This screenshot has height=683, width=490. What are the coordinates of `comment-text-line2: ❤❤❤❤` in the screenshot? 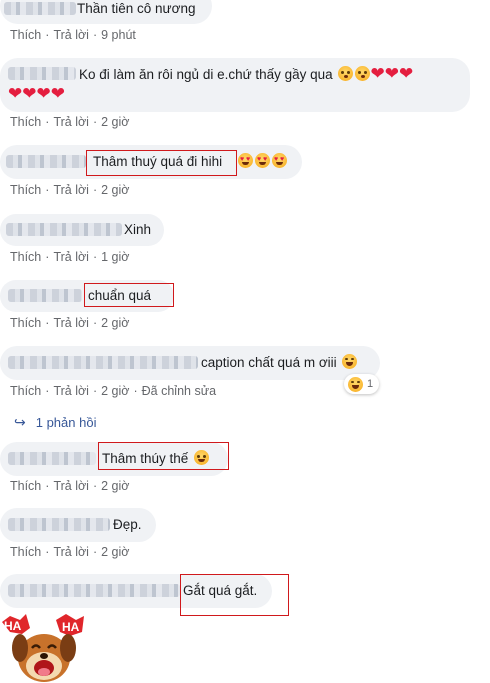 It's located at (36, 94).